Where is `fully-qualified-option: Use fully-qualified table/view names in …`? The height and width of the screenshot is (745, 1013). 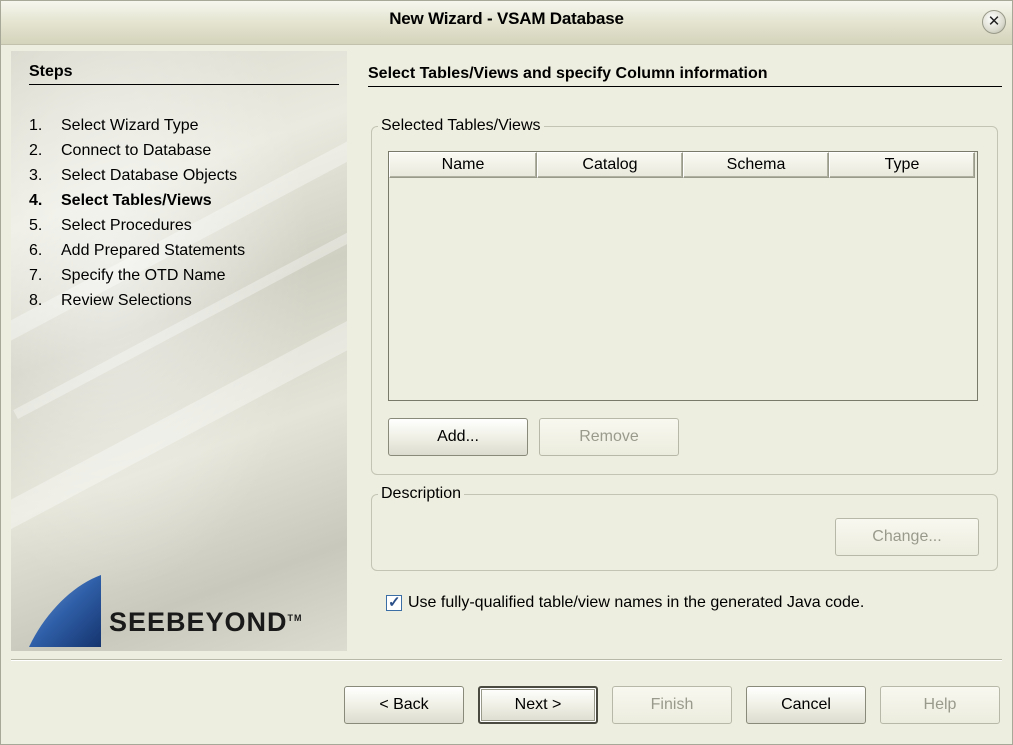 fully-qualified-option: Use fully-qualified table/view names in … is located at coordinates (625, 602).